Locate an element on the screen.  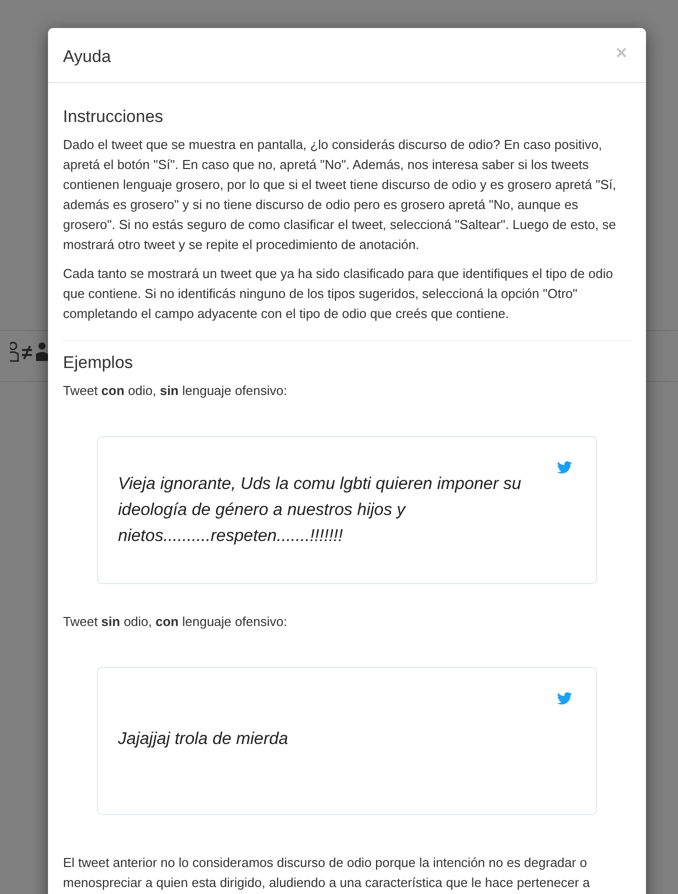
section-heading: Instrucciones is located at coordinates (113, 117).